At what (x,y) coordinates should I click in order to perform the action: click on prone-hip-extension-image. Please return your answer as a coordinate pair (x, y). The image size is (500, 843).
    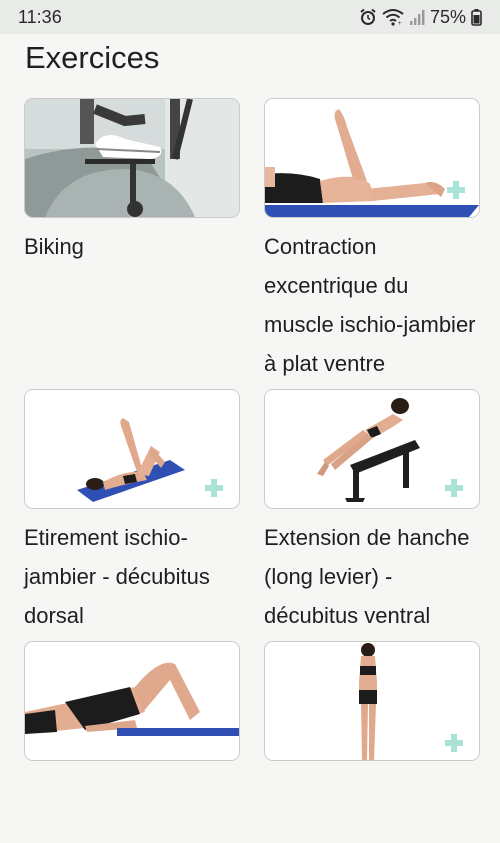
    Looking at the image, I should click on (372, 449).